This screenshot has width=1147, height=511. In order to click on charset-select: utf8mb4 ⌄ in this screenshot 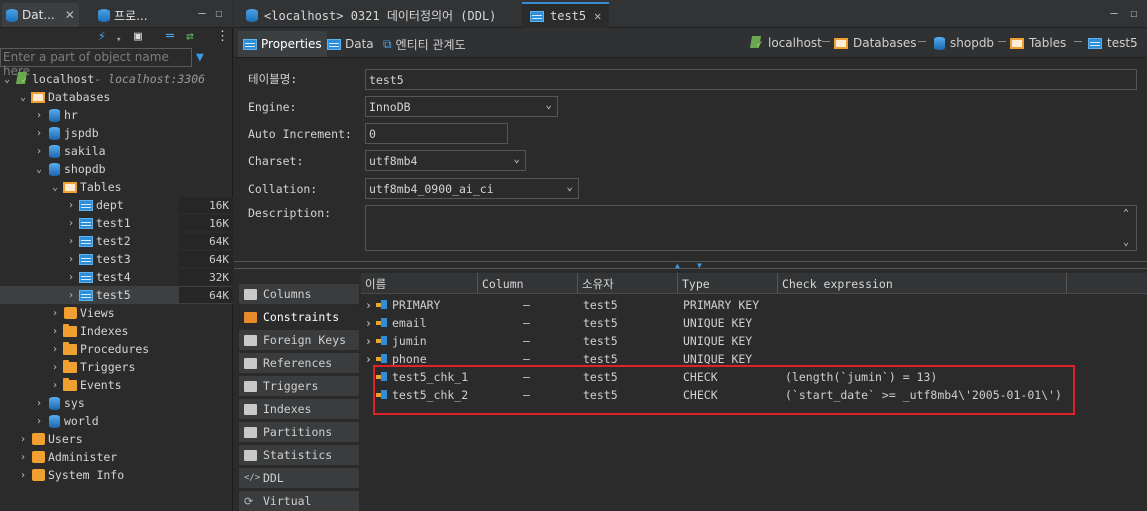, I will do `click(445, 160)`.